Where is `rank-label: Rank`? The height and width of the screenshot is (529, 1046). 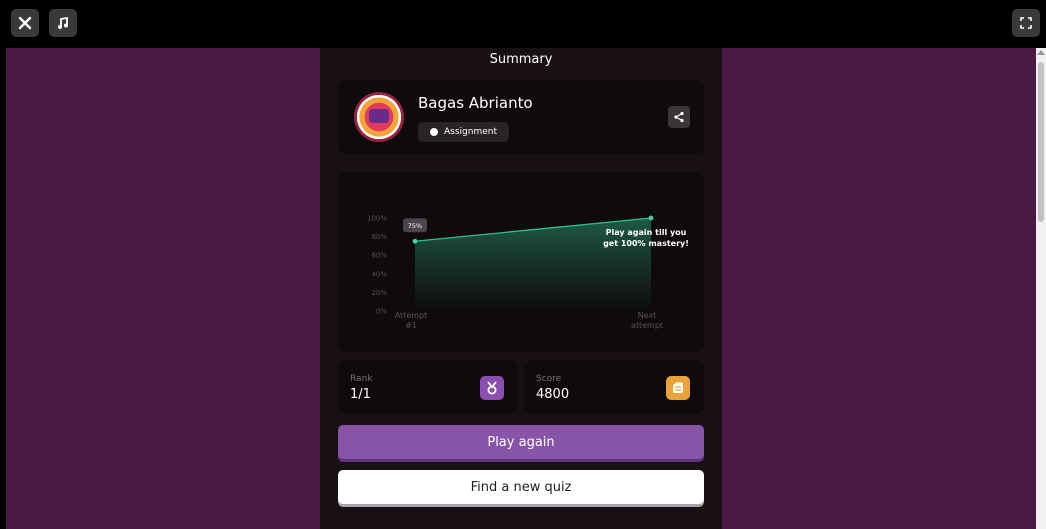 rank-label: Rank is located at coordinates (361, 379).